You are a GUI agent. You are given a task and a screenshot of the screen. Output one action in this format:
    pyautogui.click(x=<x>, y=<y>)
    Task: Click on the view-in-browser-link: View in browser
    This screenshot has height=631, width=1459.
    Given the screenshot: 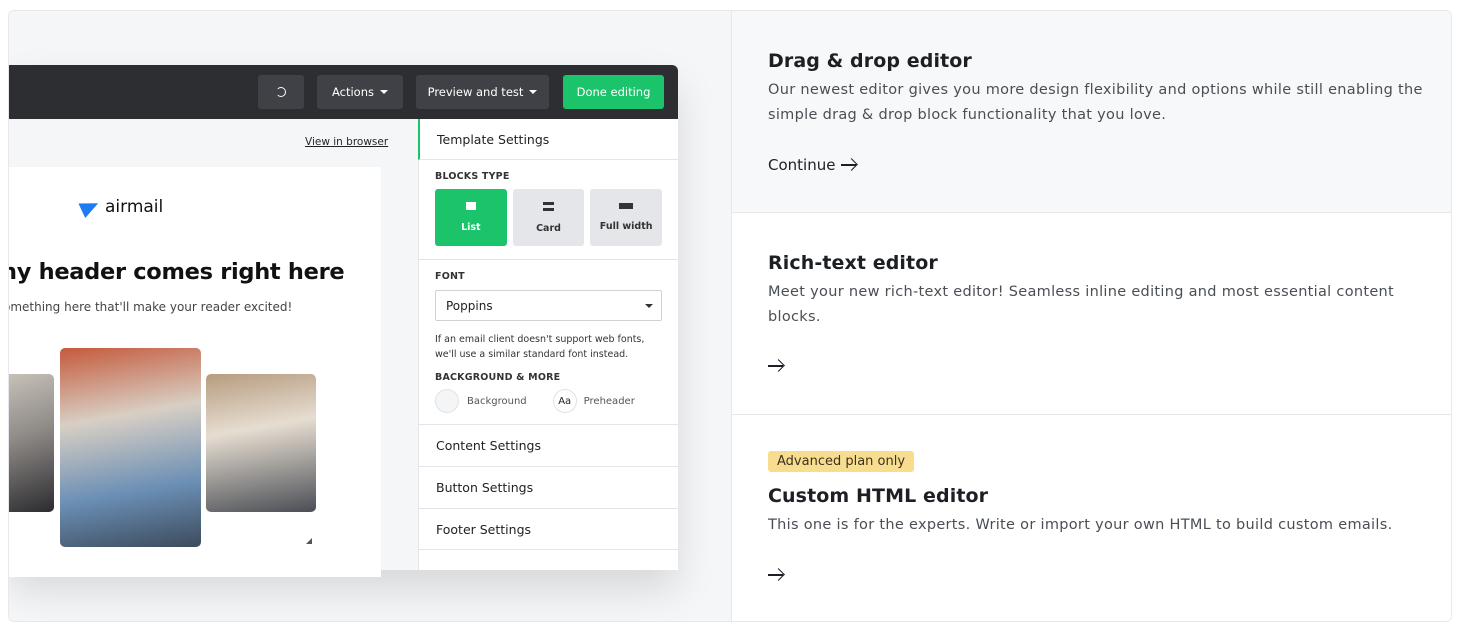 What is the action you would take?
    pyautogui.click(x=346, y=142)
    